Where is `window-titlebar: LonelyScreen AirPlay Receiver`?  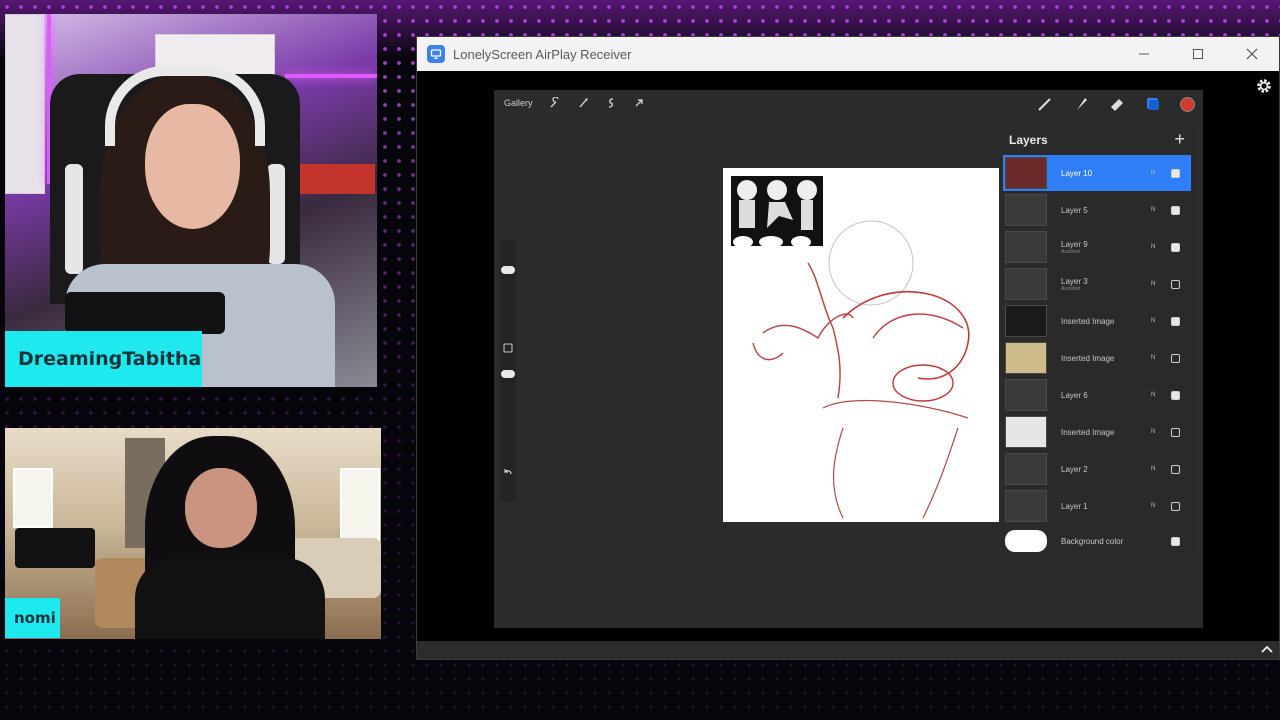 window-titlebar: LonelyScreen AirPlay Receiver is located at coordinates (848, 54).